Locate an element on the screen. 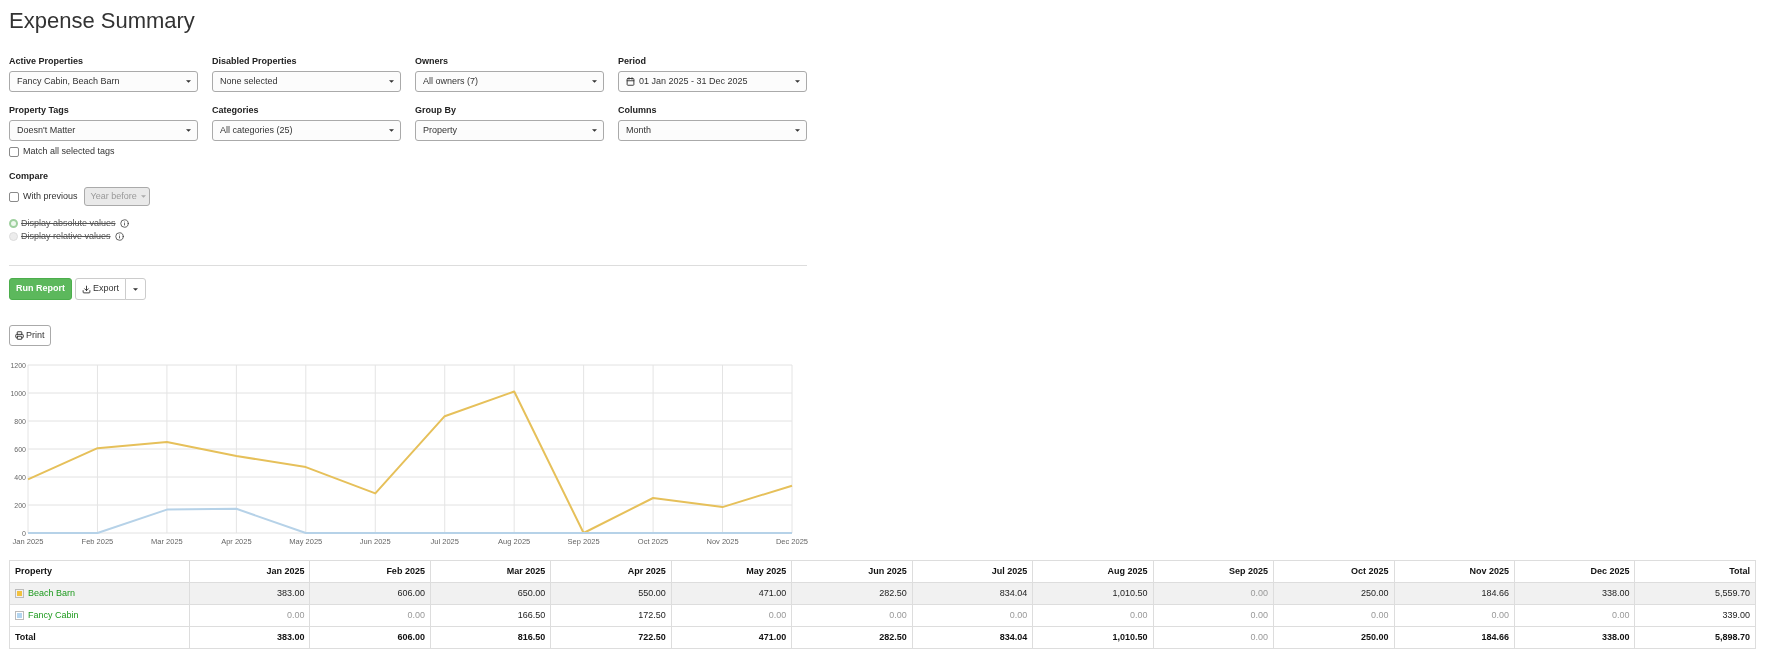 Image resolution: width=1767 pixels, height=658 pixels. select-dropdown: Fancy Cabin, Beach Barn is located at coordinates (103, 81).